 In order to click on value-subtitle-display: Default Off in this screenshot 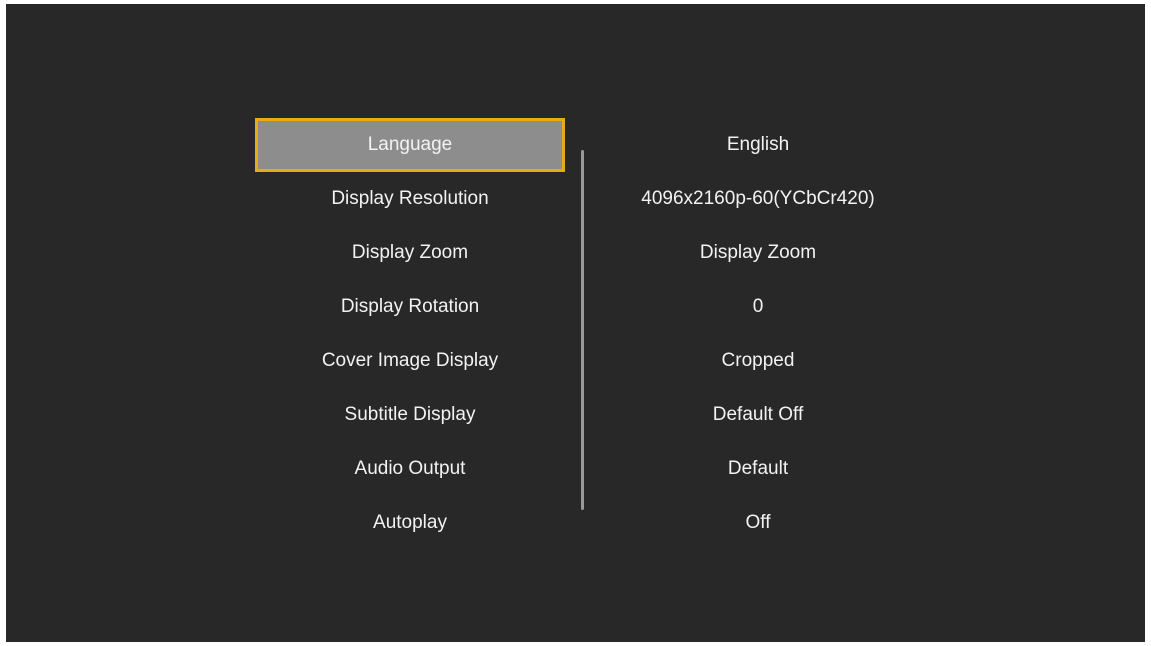, I will do `click(758, 414)`.